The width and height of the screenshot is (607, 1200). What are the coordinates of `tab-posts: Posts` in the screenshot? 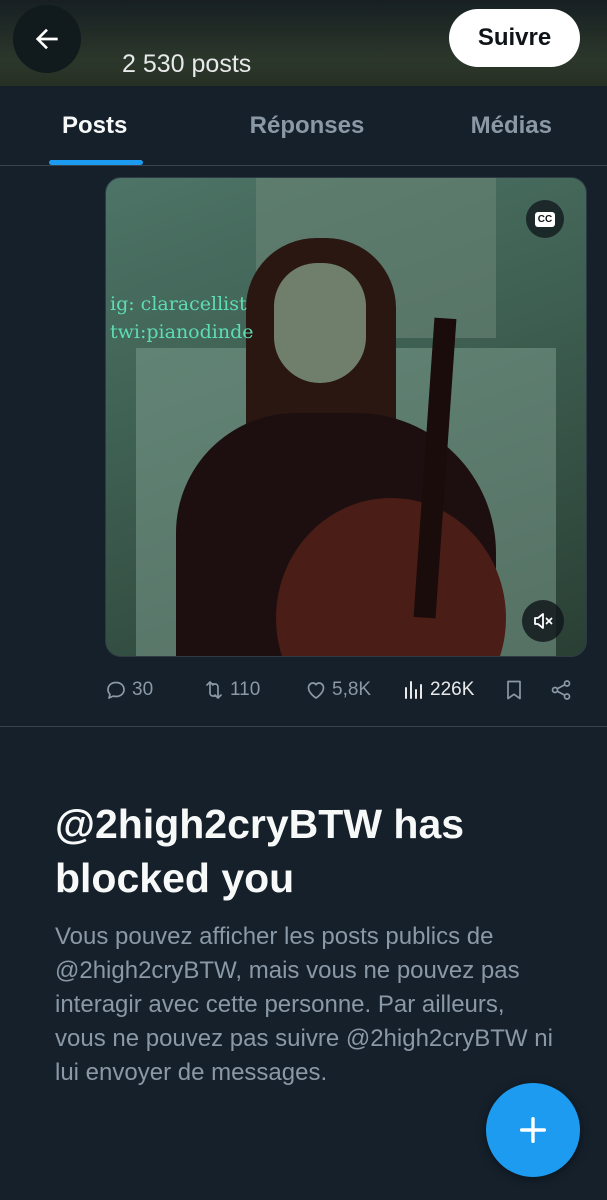 It's located at (112, 125).